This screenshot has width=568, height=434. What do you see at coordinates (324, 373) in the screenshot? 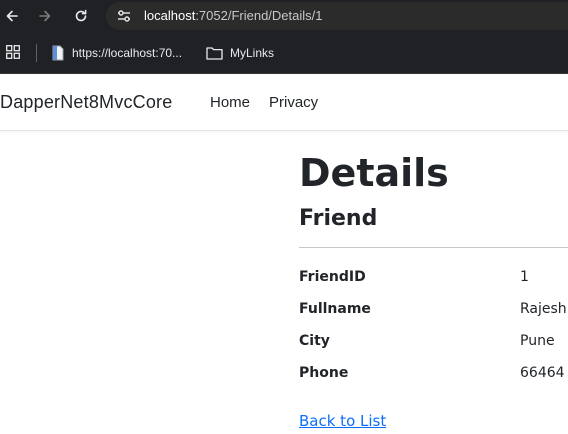
I see `field-label: Phone` at bounding box center [324, 373].